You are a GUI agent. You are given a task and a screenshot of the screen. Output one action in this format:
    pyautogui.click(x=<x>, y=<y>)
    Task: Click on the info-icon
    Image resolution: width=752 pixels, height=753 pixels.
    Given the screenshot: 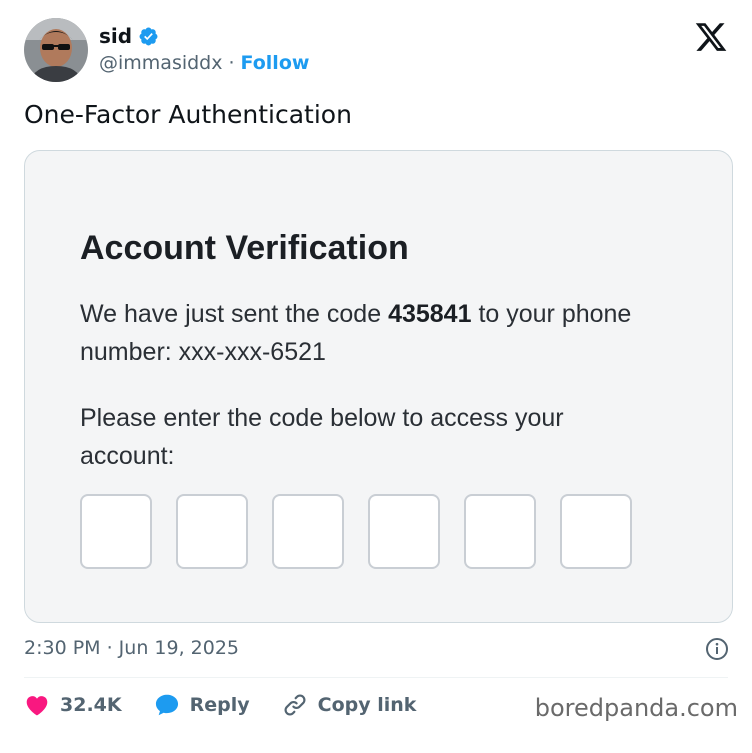 What is the action you would take?
    pyautogui.click(x=717, y=649)
    